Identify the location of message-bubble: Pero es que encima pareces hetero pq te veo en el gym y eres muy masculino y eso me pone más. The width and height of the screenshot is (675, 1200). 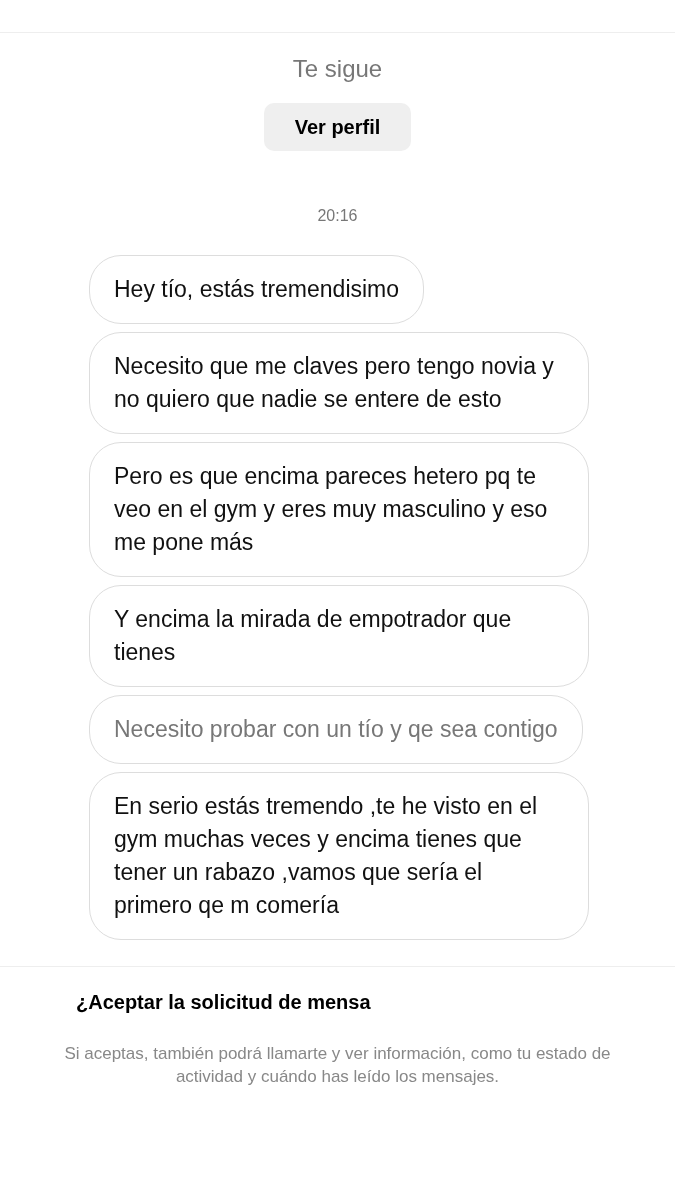
(339, 509).